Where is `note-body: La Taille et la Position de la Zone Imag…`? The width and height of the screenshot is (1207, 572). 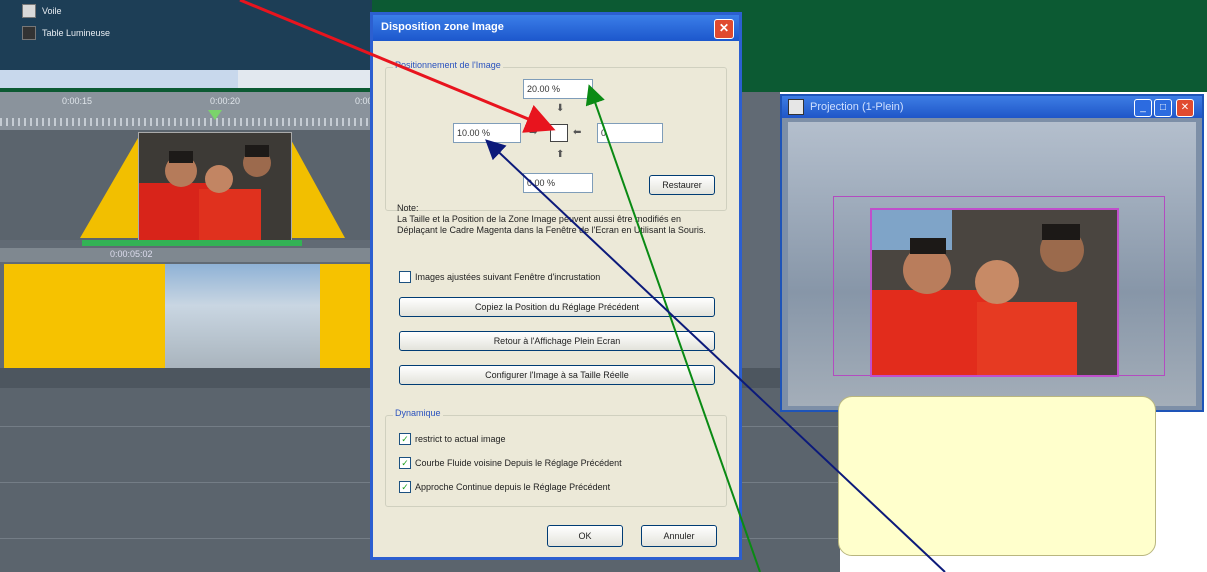 note-body: La Taille et la Position de la Zone Imag… is located at coordinates (551, 224).